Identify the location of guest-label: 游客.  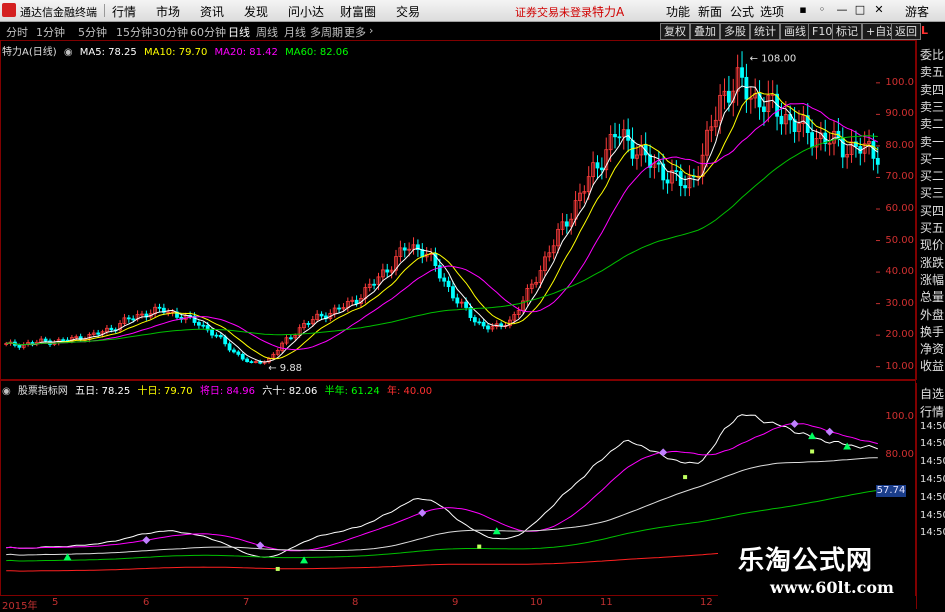
(917, 11).